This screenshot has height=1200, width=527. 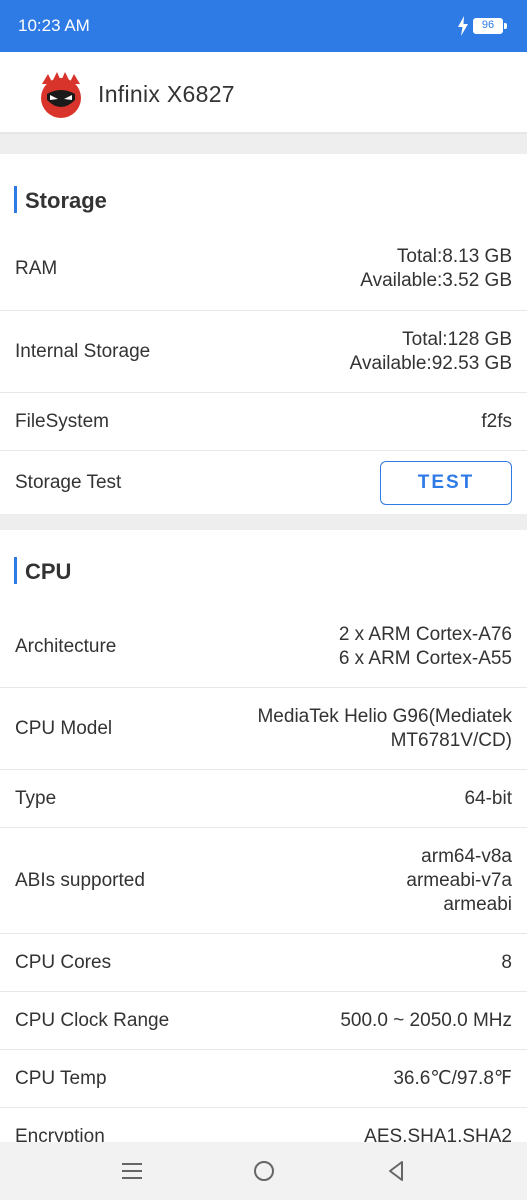 I want to click on battery-icon: 96, so click(x=490, y=26).